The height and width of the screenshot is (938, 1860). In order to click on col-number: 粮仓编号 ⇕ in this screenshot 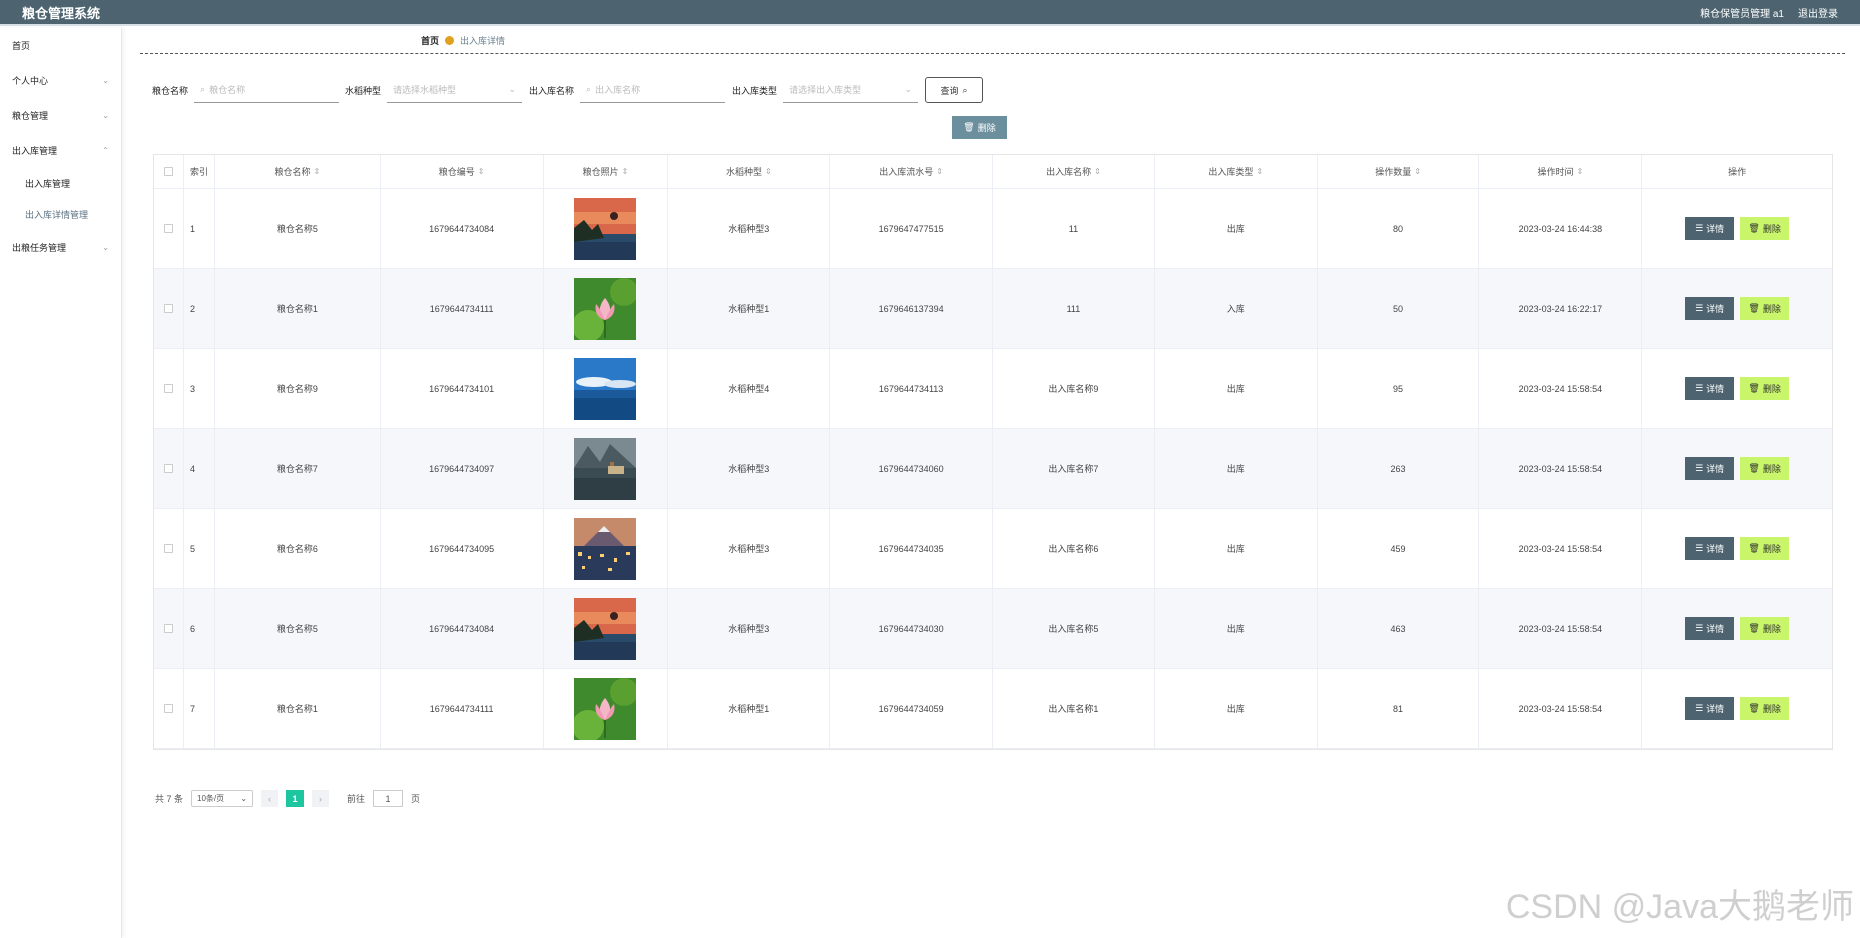, I will do `click(462, 171)`.